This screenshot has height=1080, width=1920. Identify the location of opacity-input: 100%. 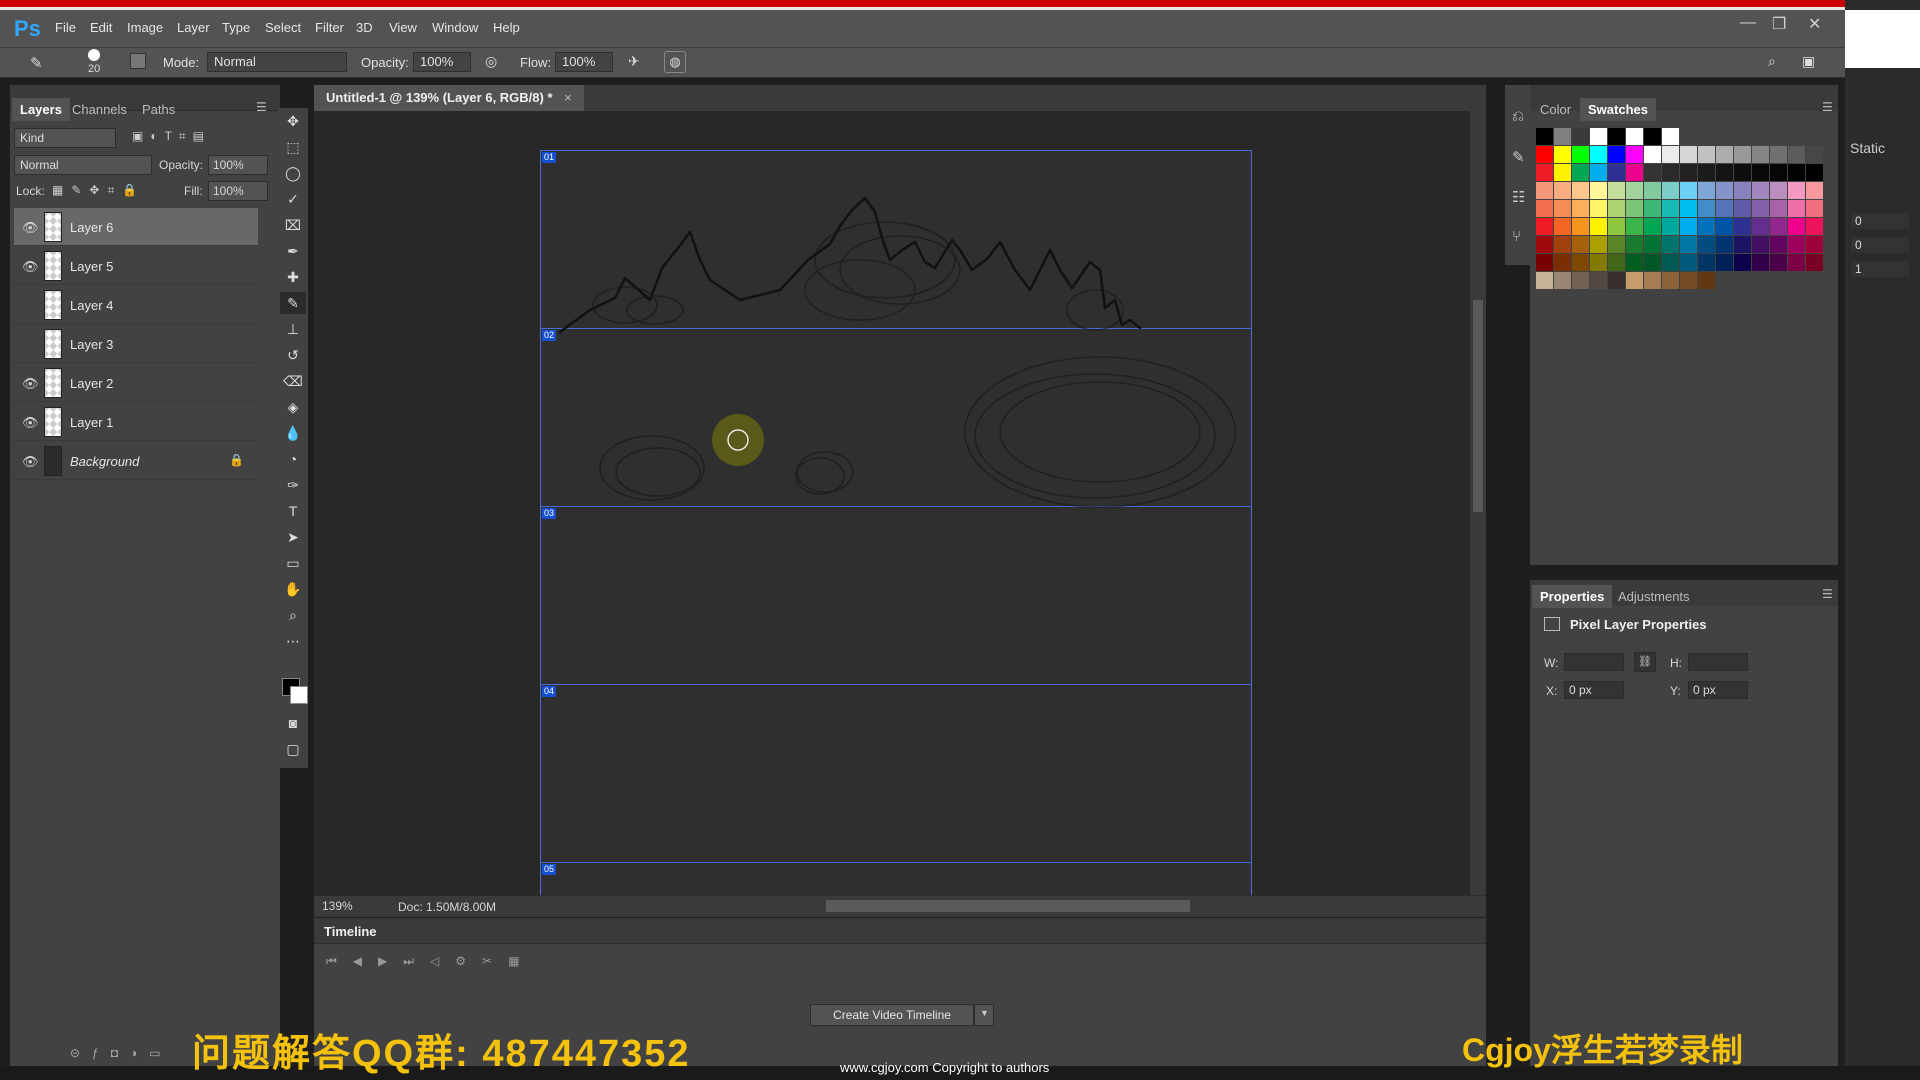
(442, 62).